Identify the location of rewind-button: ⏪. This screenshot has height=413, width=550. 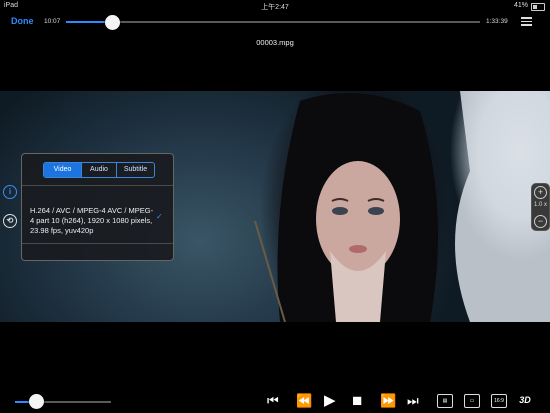
(304, 401).